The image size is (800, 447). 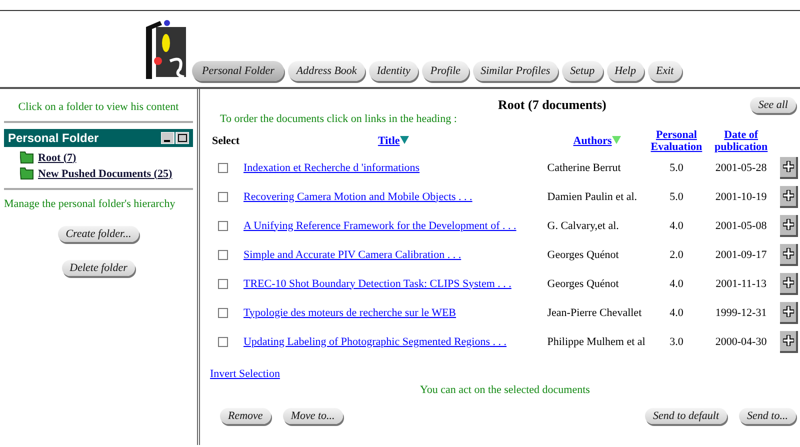 What do you see at coordinates (98, 107) in the screenshot?
I see `folder-hint: Click on a folder to view his content` at bounding box center [98, 107].